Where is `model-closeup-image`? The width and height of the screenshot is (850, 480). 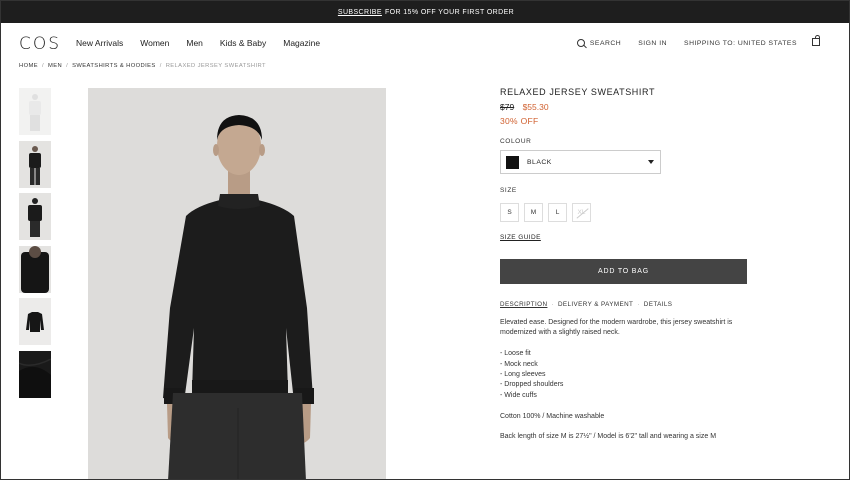
model-closeup-image is located at coordinates (35, 269).